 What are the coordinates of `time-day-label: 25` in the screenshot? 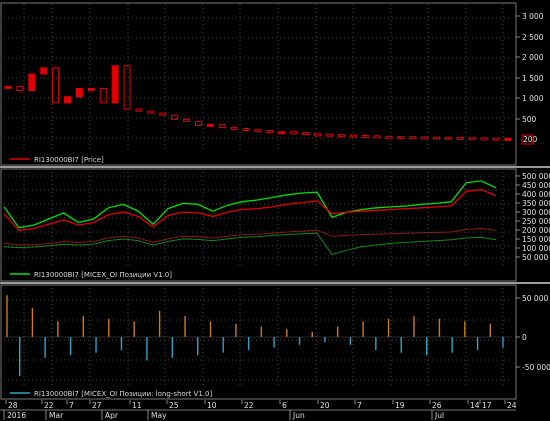 It's located at (174, 405).